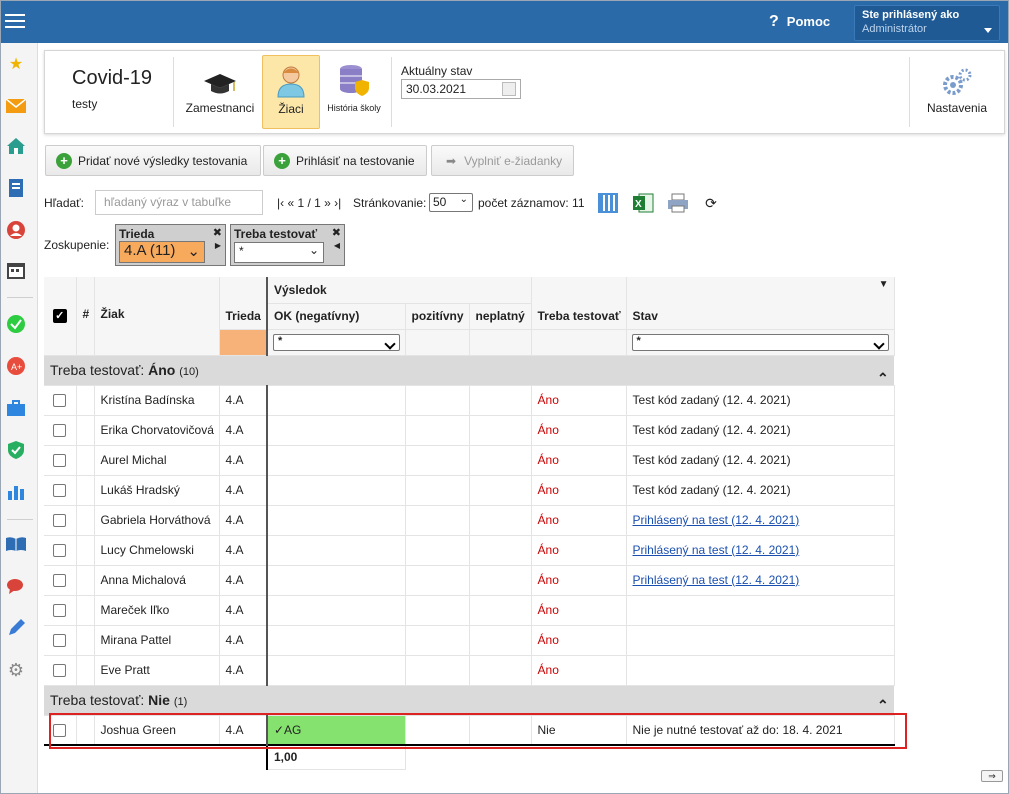 The height and width of the screenshot is (794, 1009). I want to click on fill-requests-button: ➡ Vyplniť e-žiadanky, so click(502, 160).